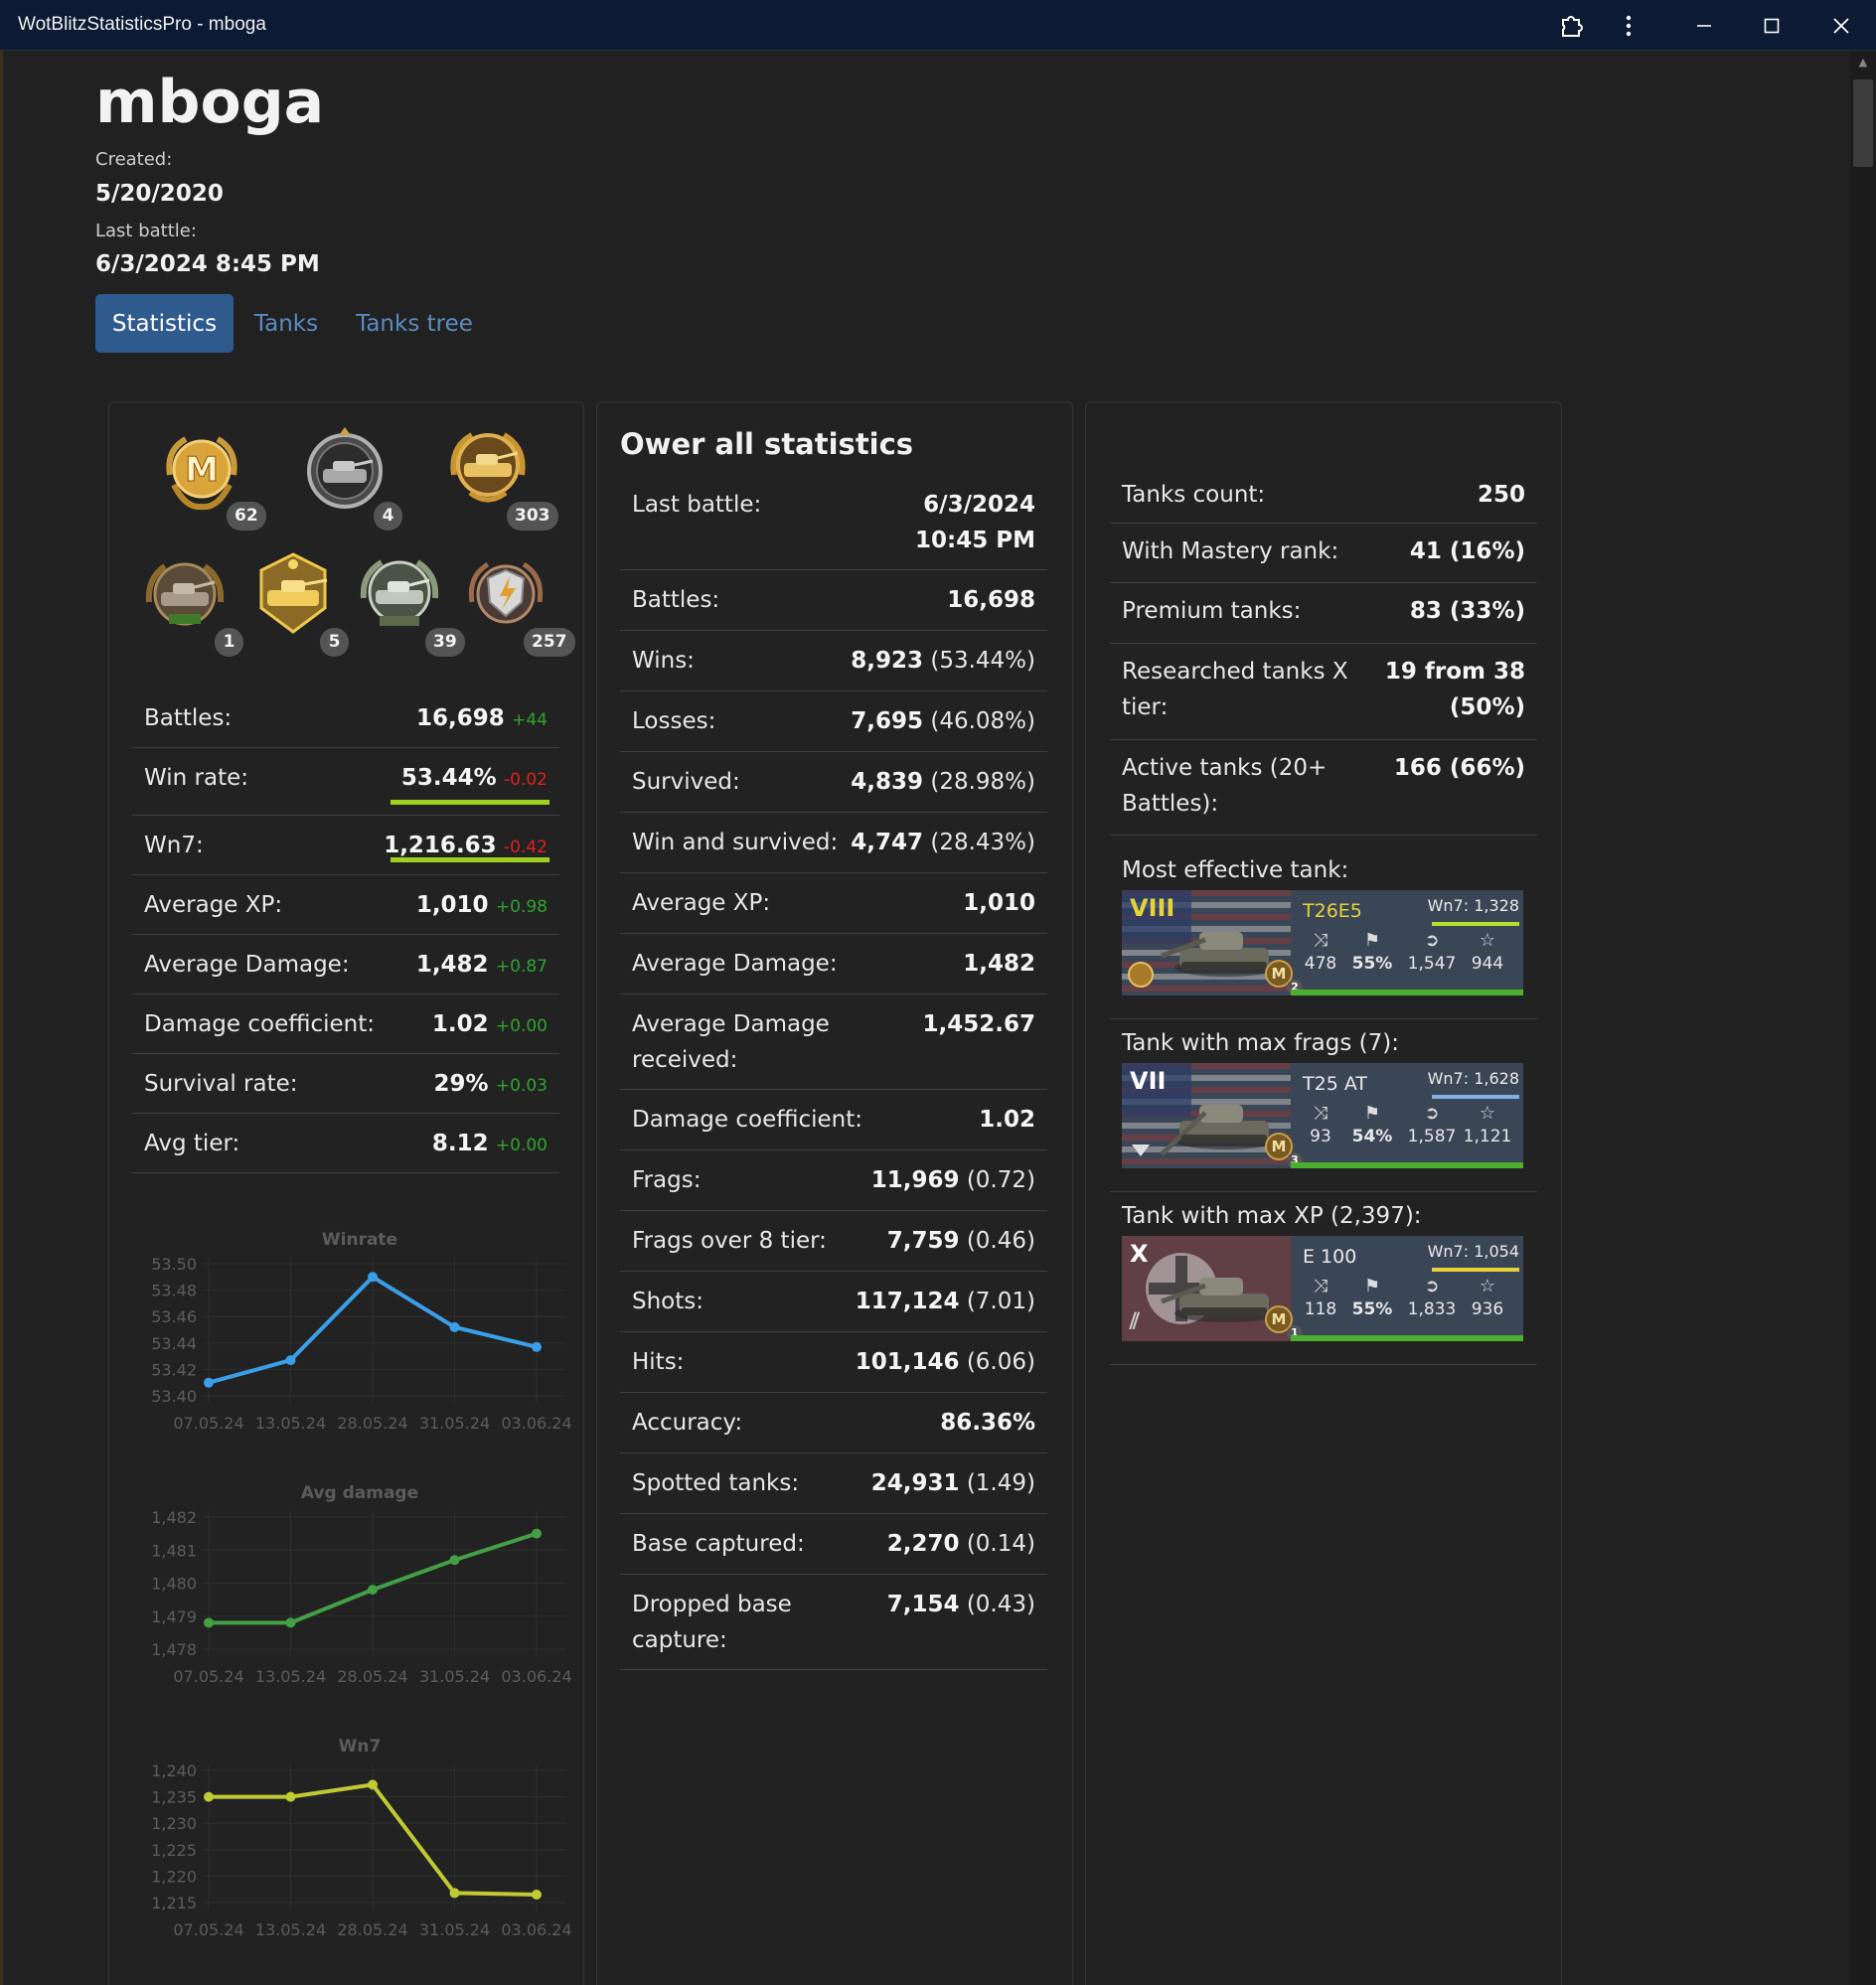 This screenshot has height=1985, width=1876. I want to click on summary-stat-row: Battles: 16,698 +44, so click(345, 718).